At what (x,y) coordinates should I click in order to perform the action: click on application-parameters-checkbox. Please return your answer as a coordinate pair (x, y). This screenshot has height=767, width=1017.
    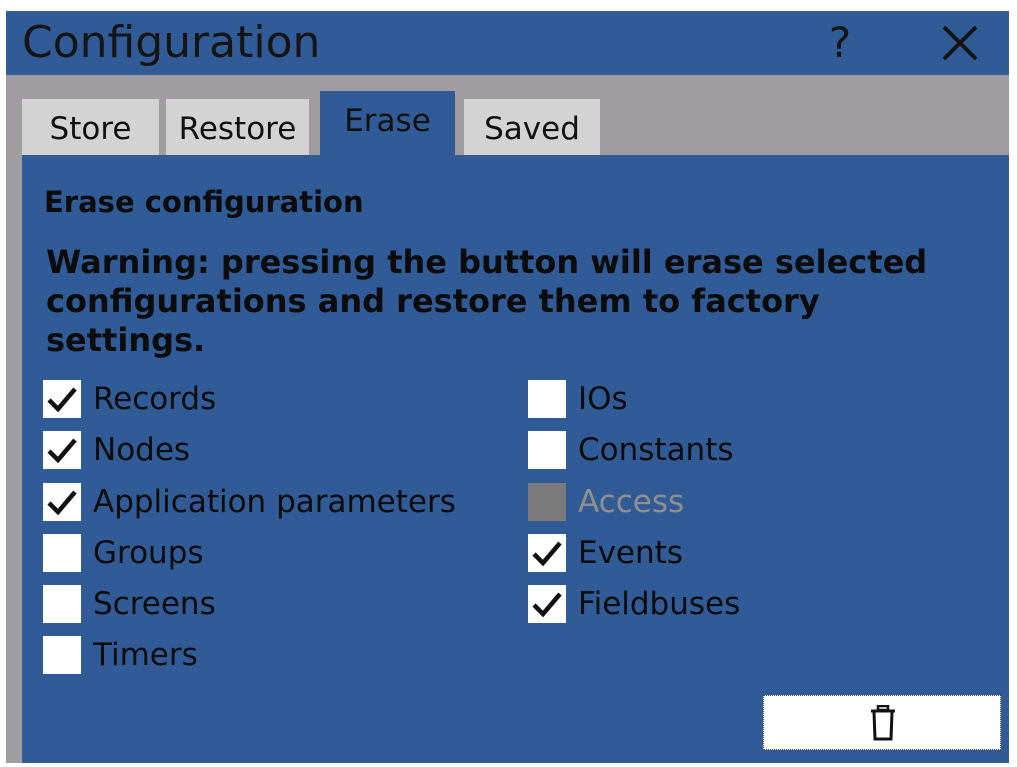
    Looking at the image, I should click on (62, 502).